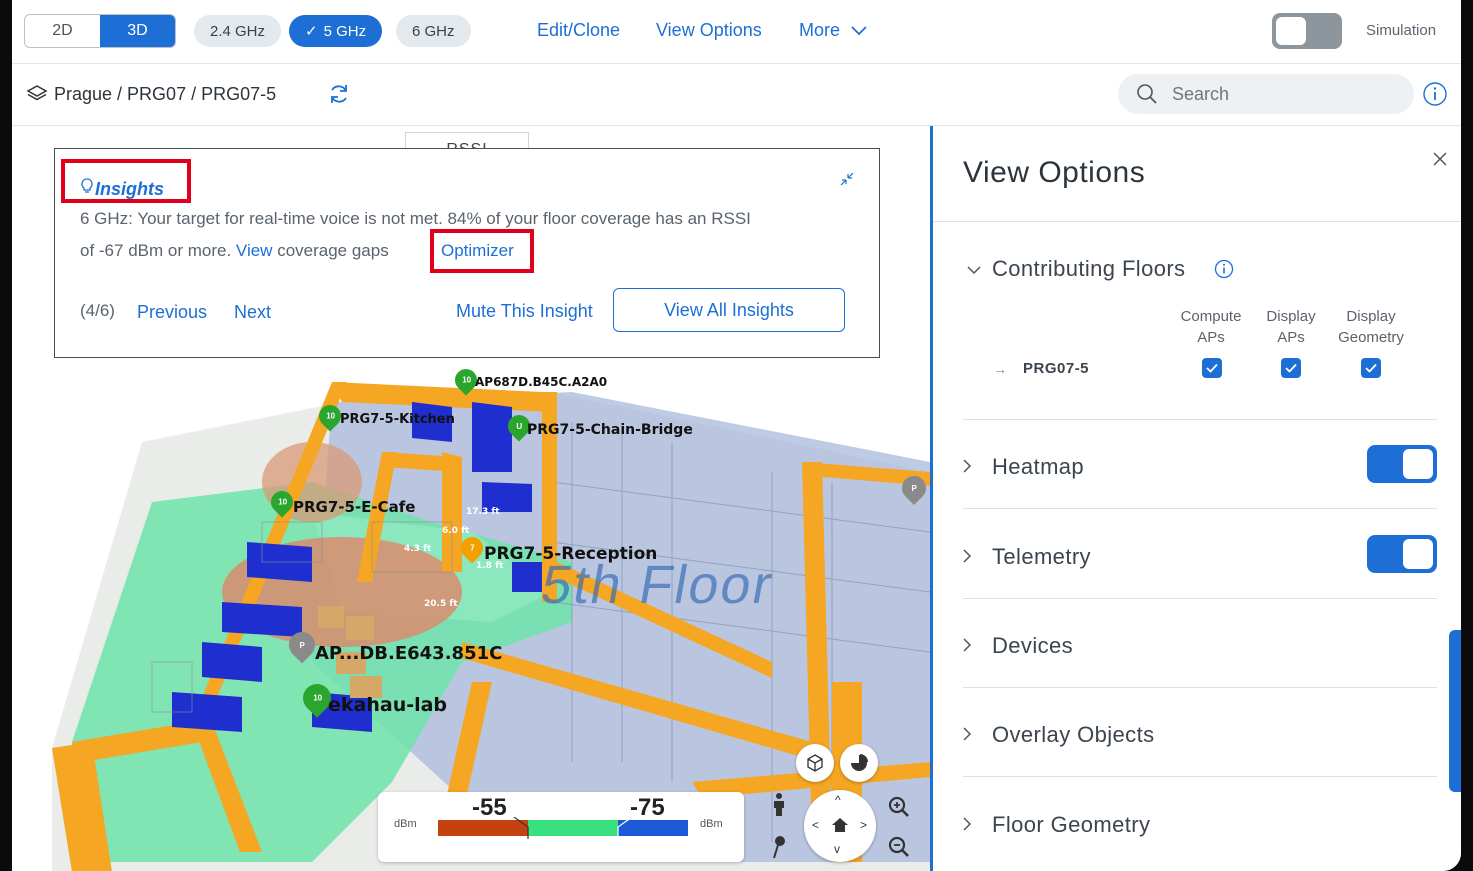  What do you see at coordinates (137, 31) in the screenshot?
I see `view-mode-3d-button: 3D` at bounding box center [137, 31].